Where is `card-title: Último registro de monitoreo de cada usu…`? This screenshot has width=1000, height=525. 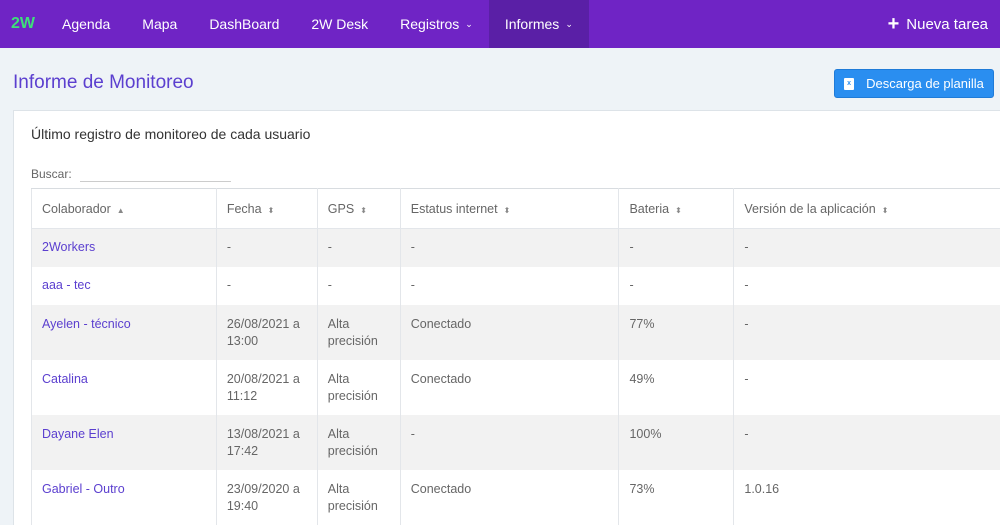
card-title: Último registro de monitoreo de cada usu… is located at coordinates (171, 134).